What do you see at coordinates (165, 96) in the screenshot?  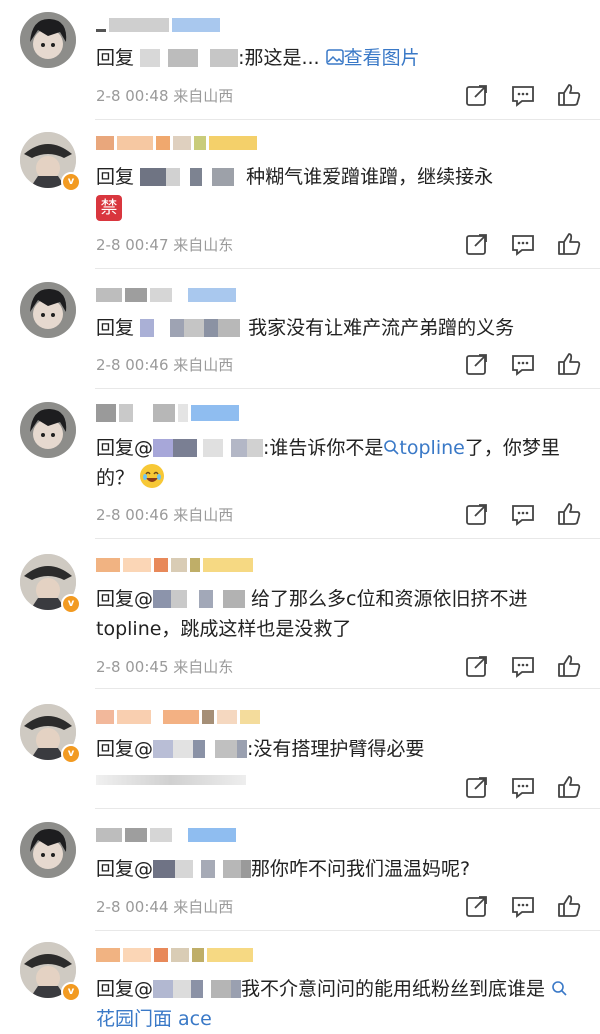 I see `comment-meta: 2-8 00:48 来自山西` at bounding box center [165, 96].